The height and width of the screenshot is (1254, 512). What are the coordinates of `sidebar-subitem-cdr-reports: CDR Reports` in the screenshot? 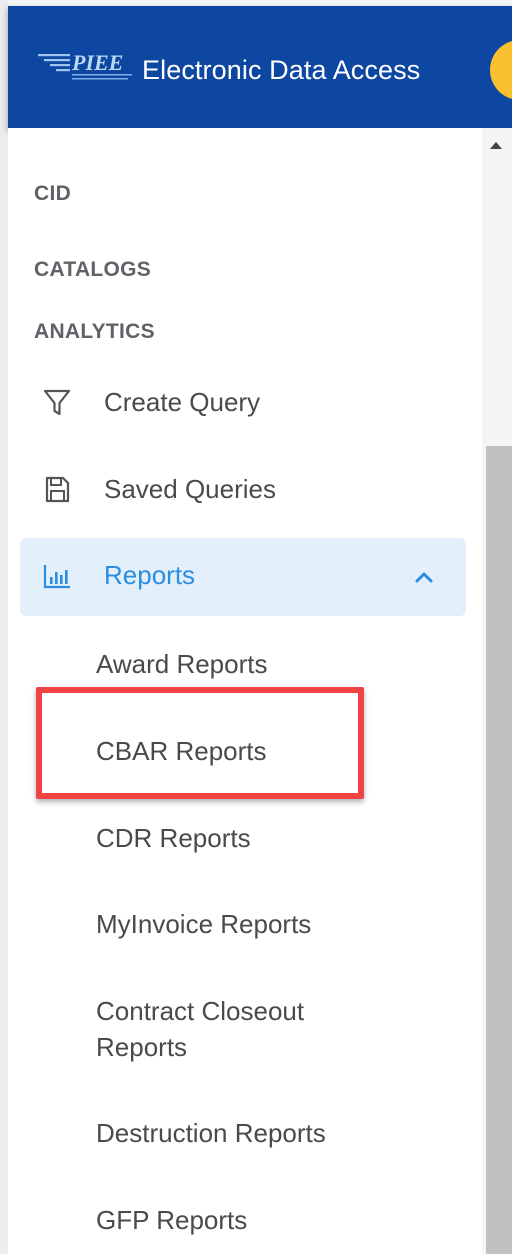 It's located at (173, 838).